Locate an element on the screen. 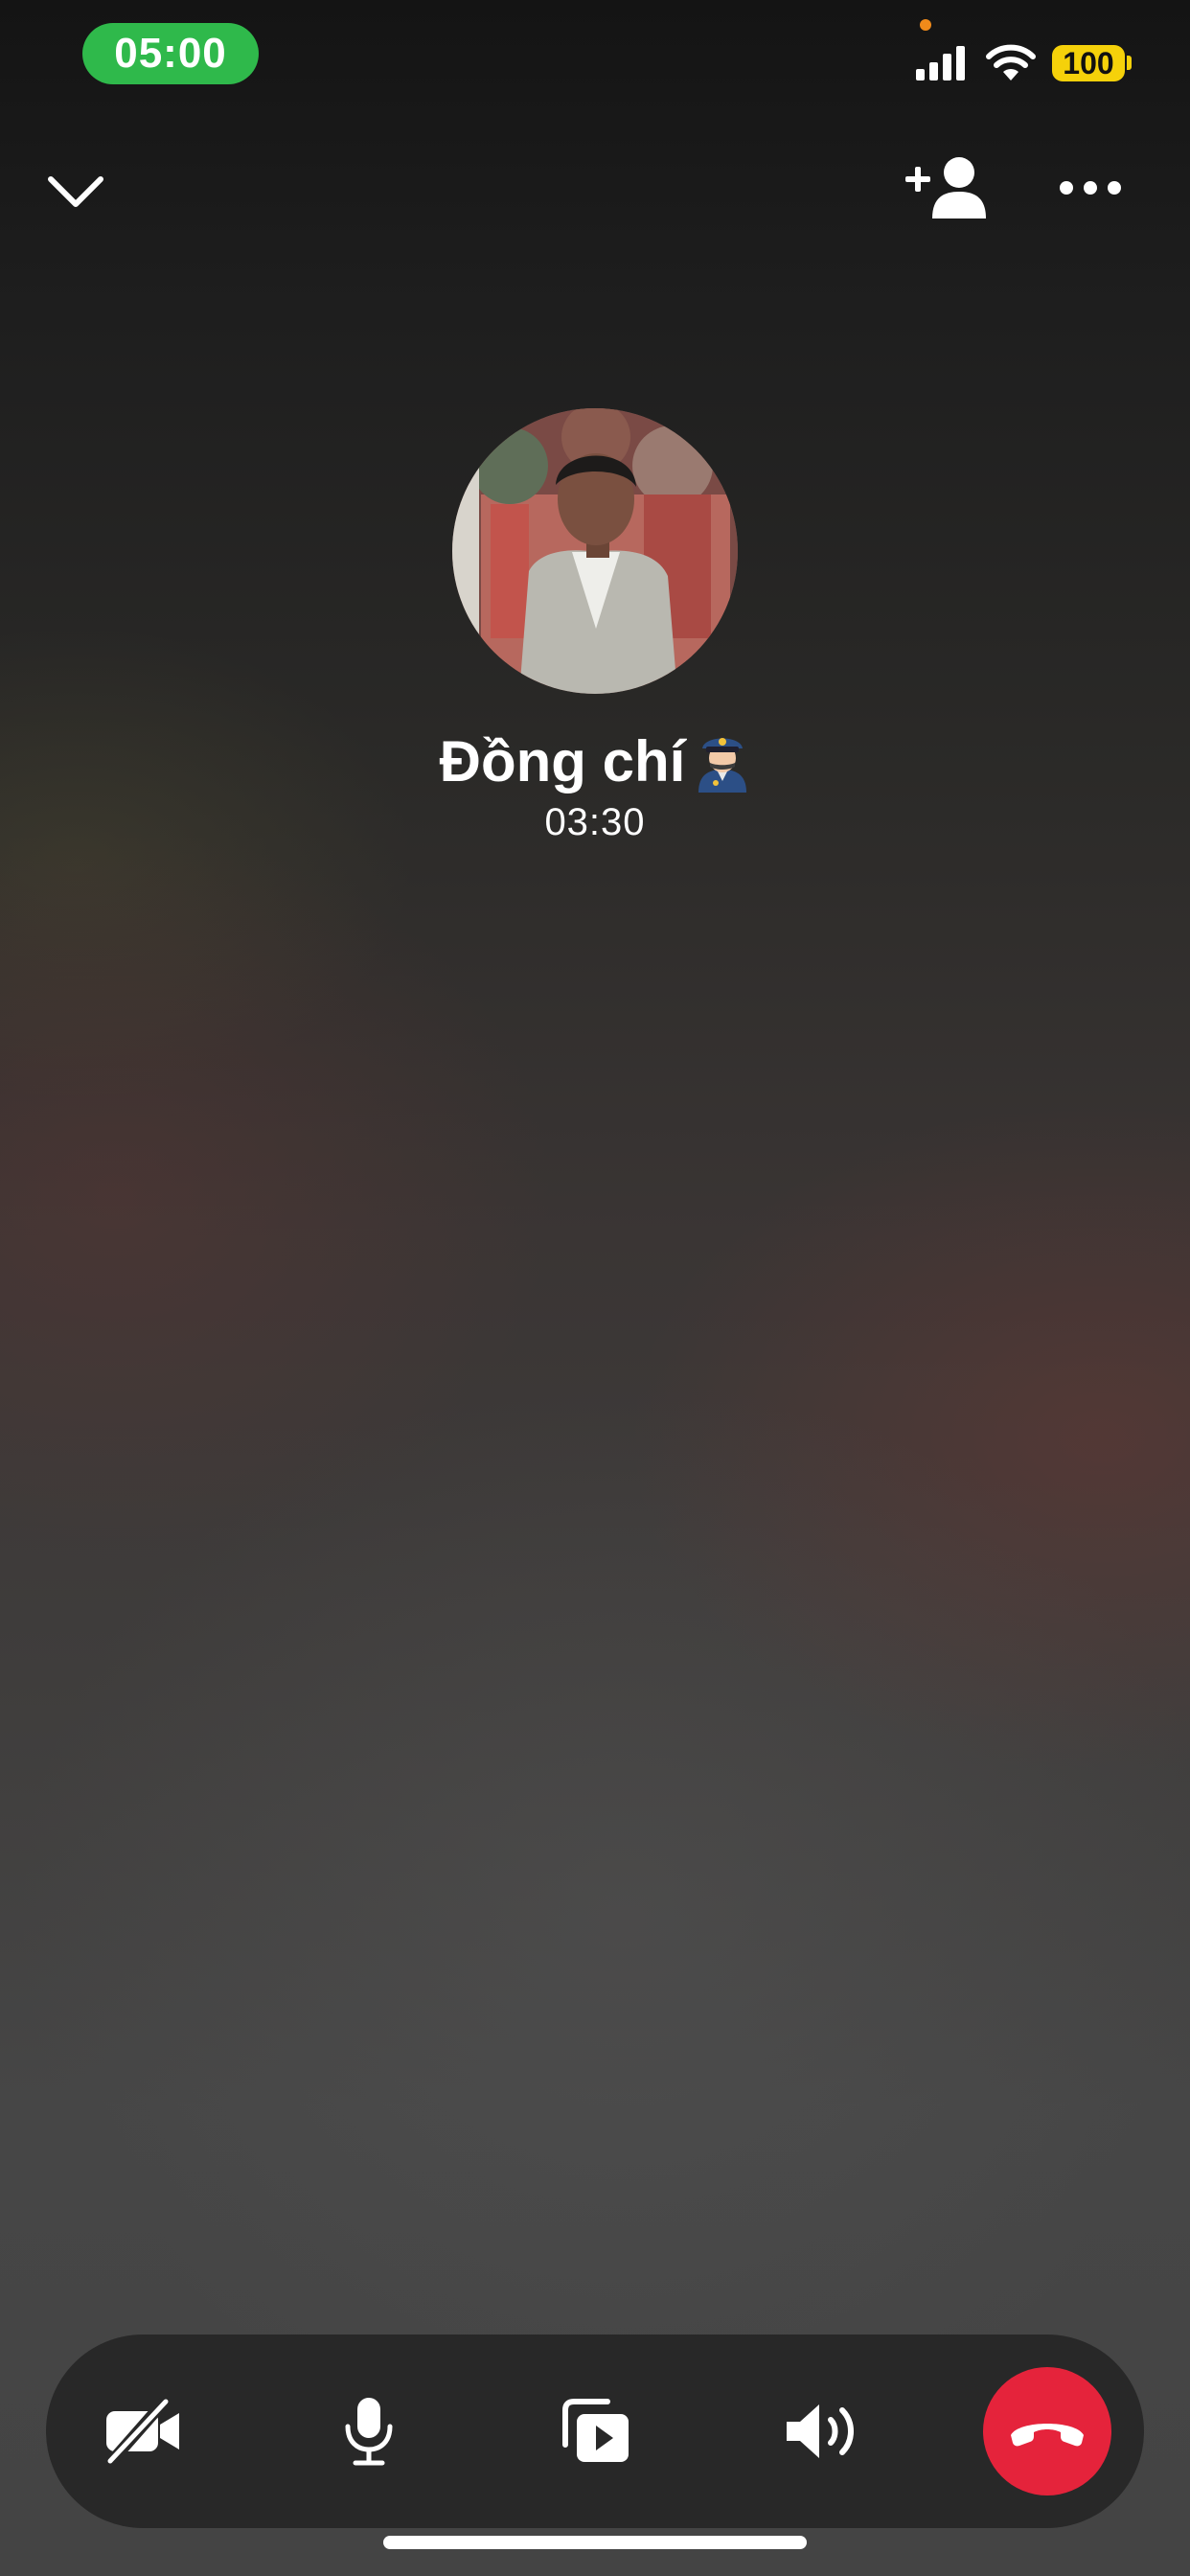 Image resolution: width=1190 pixels, height=2576 pixels. phone-hangup-icon is located at coordinates (1047, 2435).